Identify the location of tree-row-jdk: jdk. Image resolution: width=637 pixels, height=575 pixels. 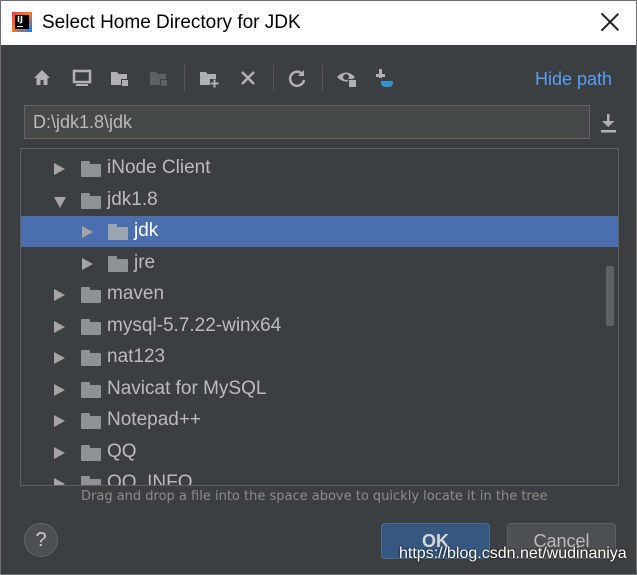
(319, 231).